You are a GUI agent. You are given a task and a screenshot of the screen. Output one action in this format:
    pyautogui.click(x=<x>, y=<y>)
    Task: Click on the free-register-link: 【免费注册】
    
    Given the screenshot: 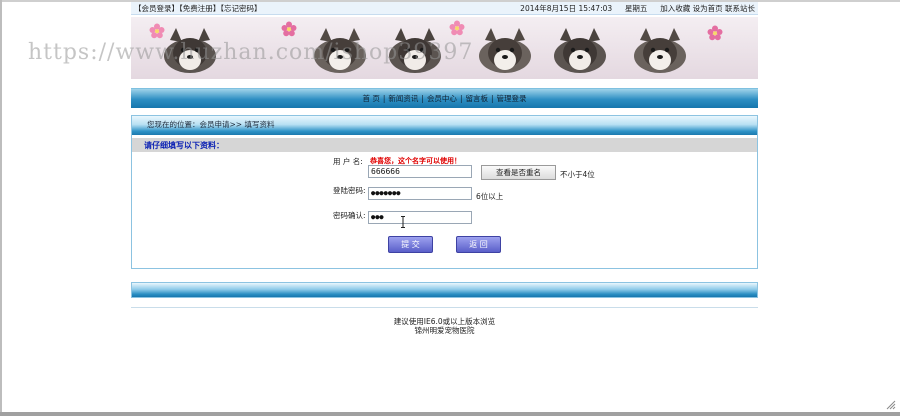 What is the action you would take?
    pyautogui.click(x=199, y=8)
    